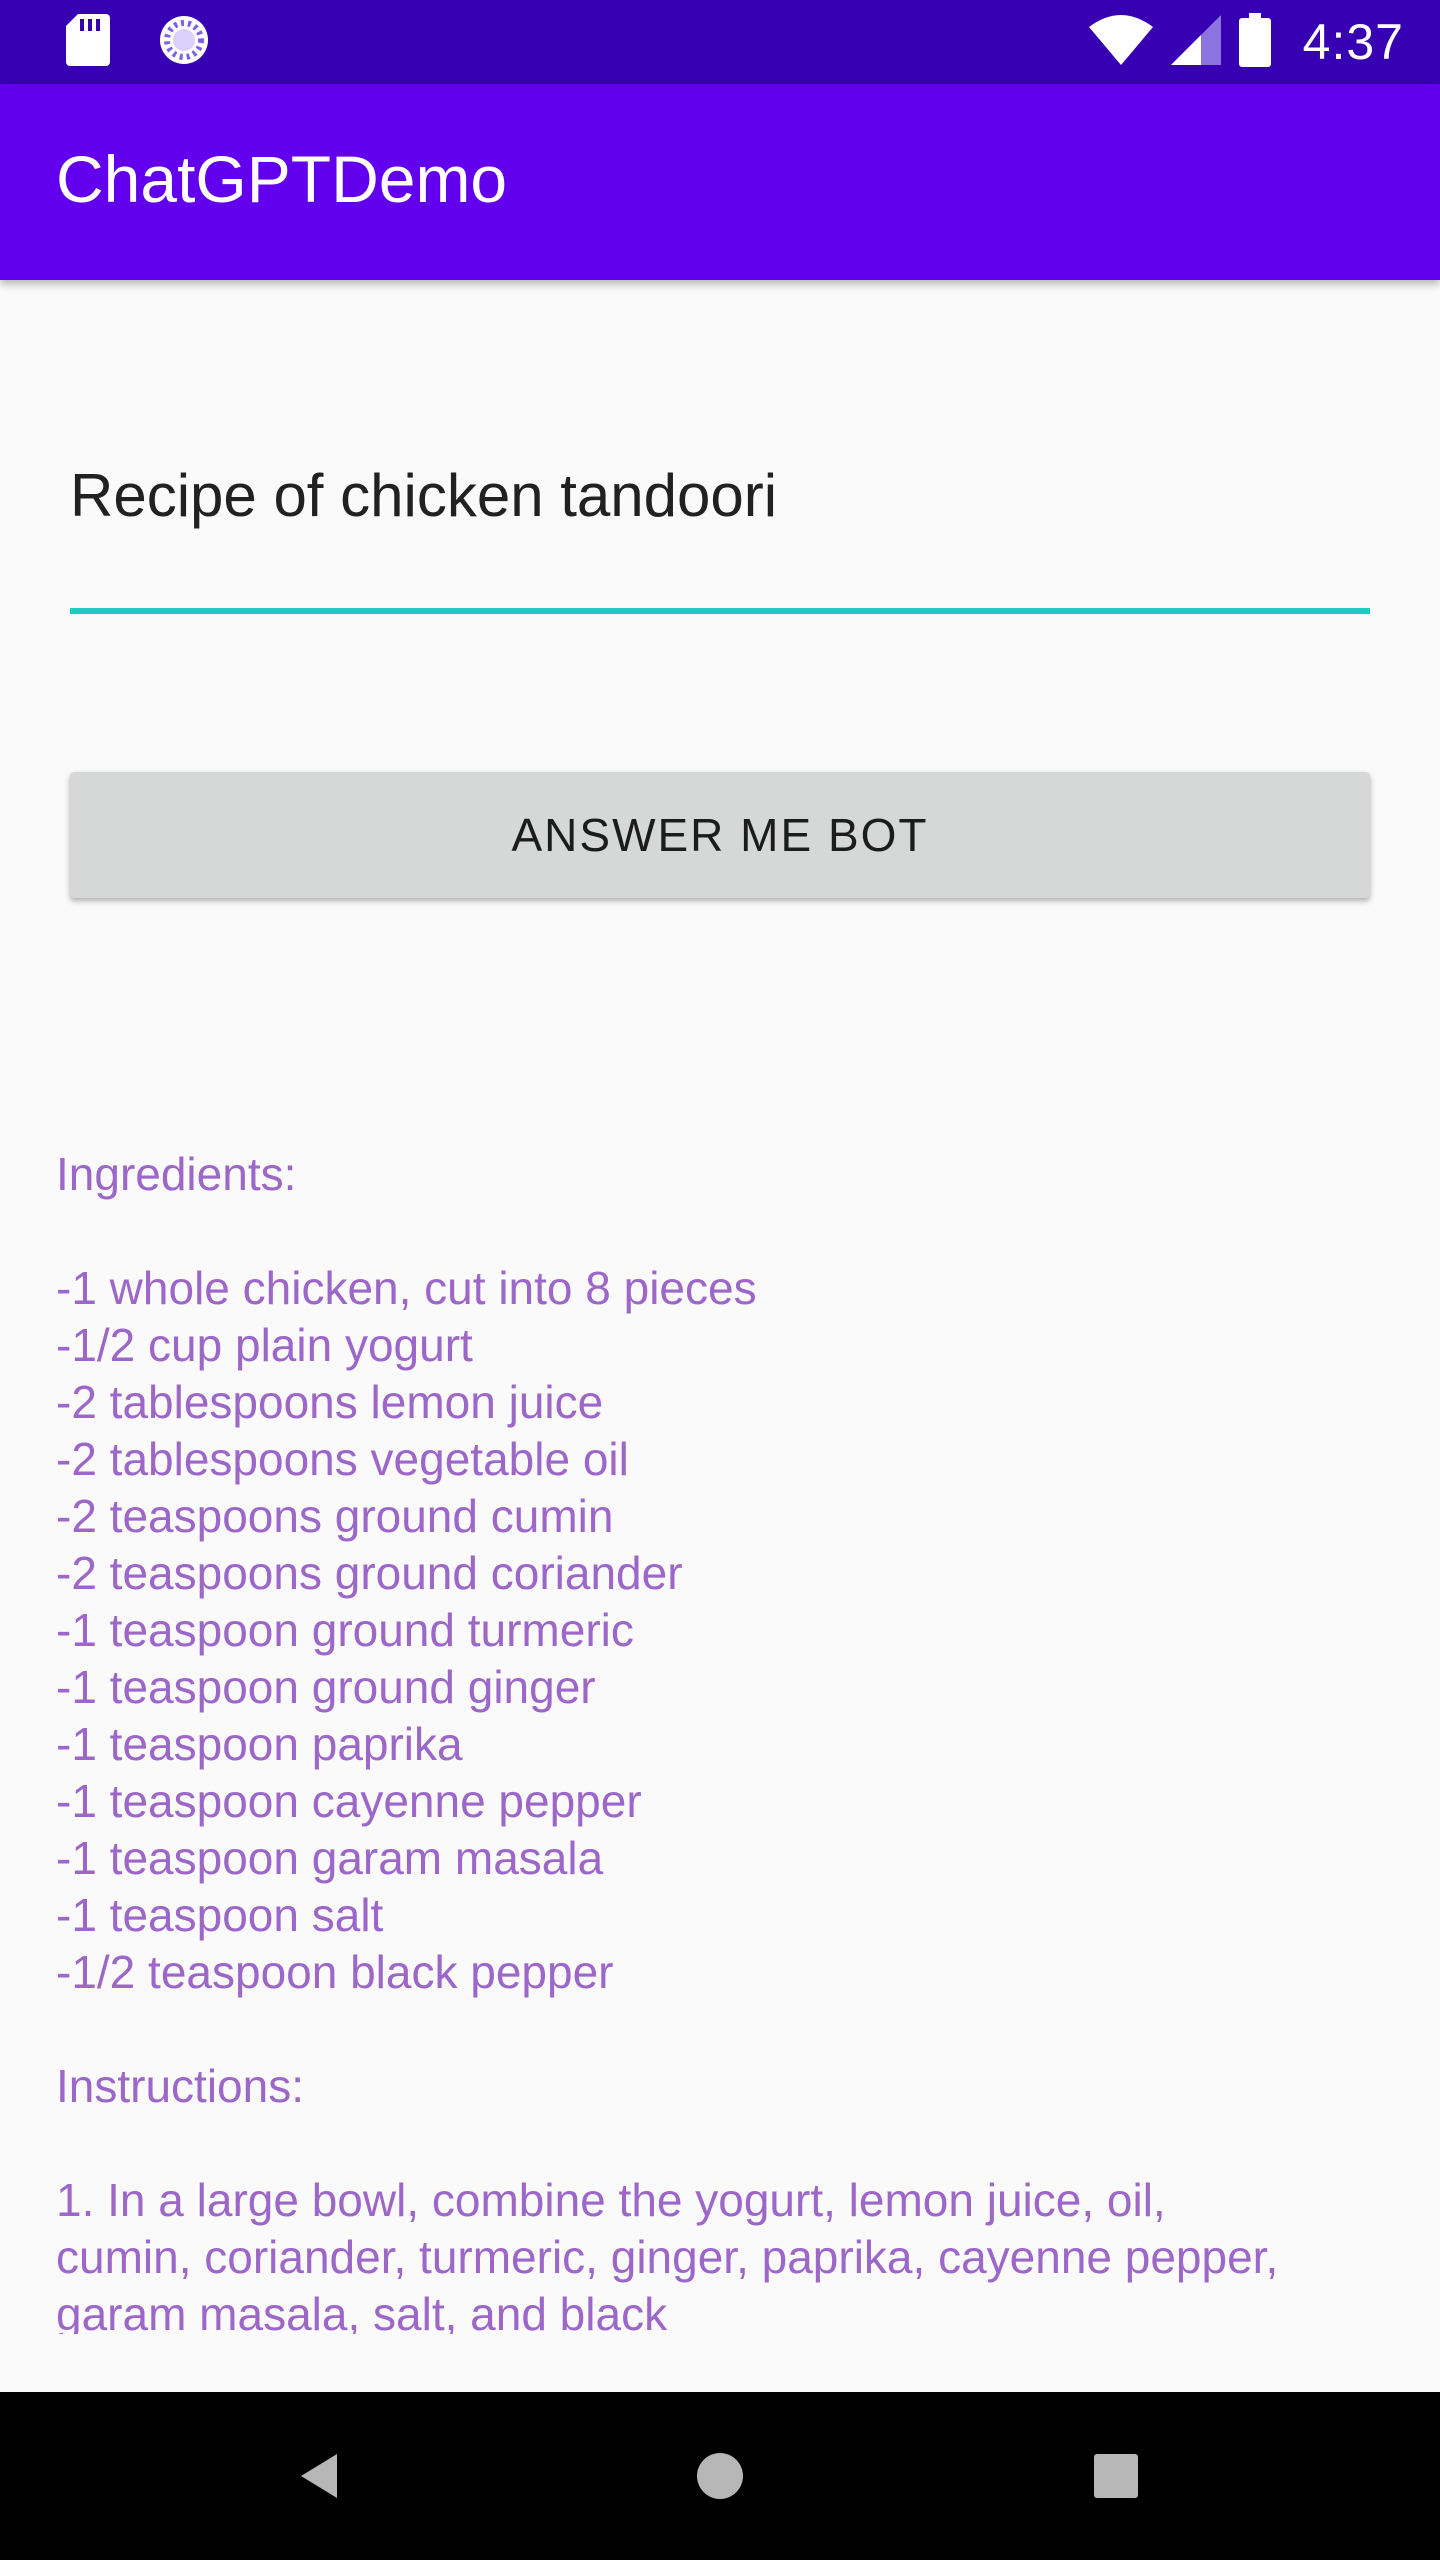  I want to click on app-title: ChatGPTDemo, so click(282, 179).